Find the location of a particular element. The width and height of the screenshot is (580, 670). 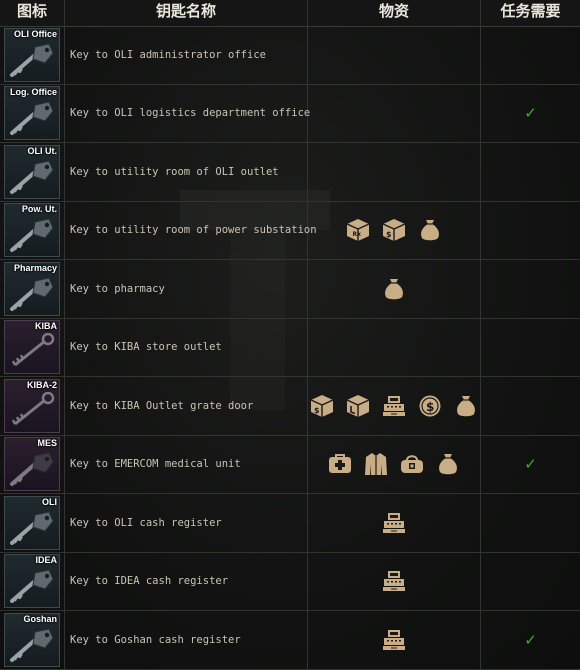

key-tag: Pow. Ut. is located at coordinates (39, 209).